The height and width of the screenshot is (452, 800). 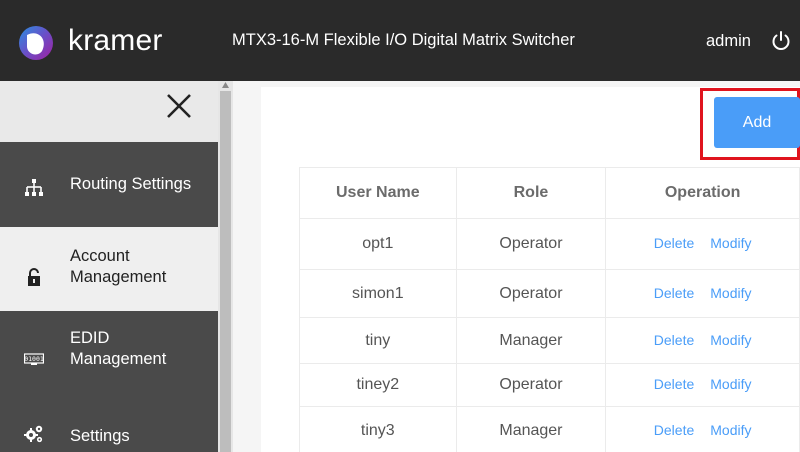 I want to click on table-row: tiney2 Operator Delete Modify, so click(x=549, y=385).